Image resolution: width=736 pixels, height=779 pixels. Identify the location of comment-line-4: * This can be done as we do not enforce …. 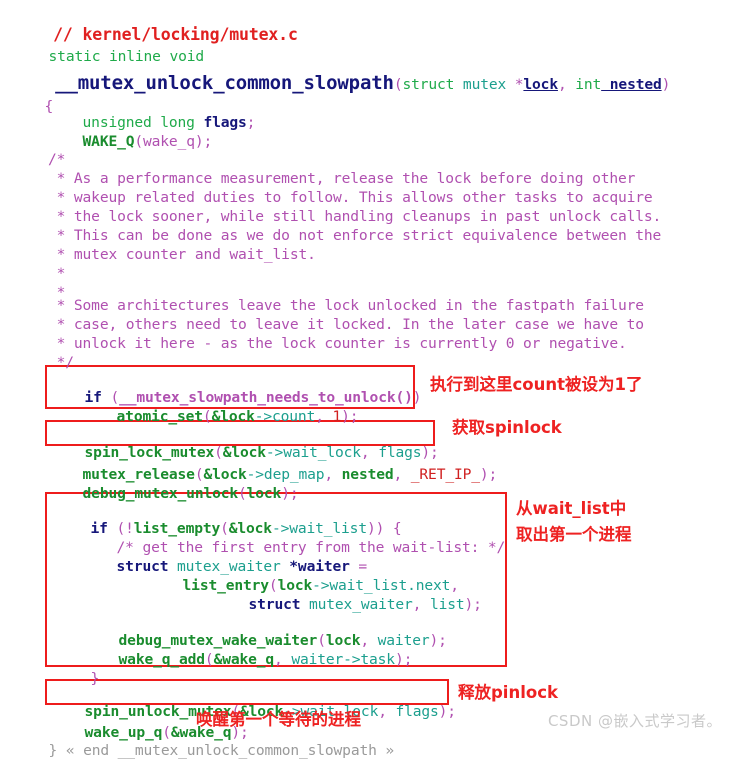
(355, 235).